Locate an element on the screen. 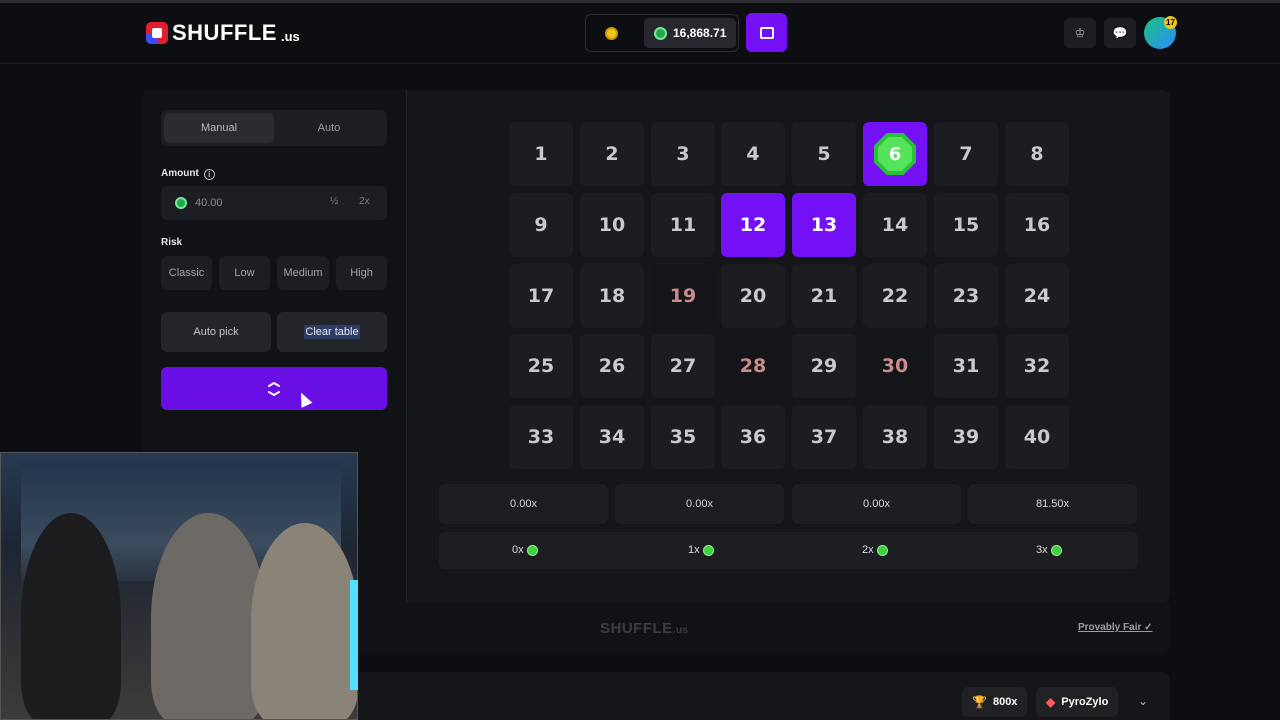  auto-pick-button: Auto pick is located at coordinates (216, 332).